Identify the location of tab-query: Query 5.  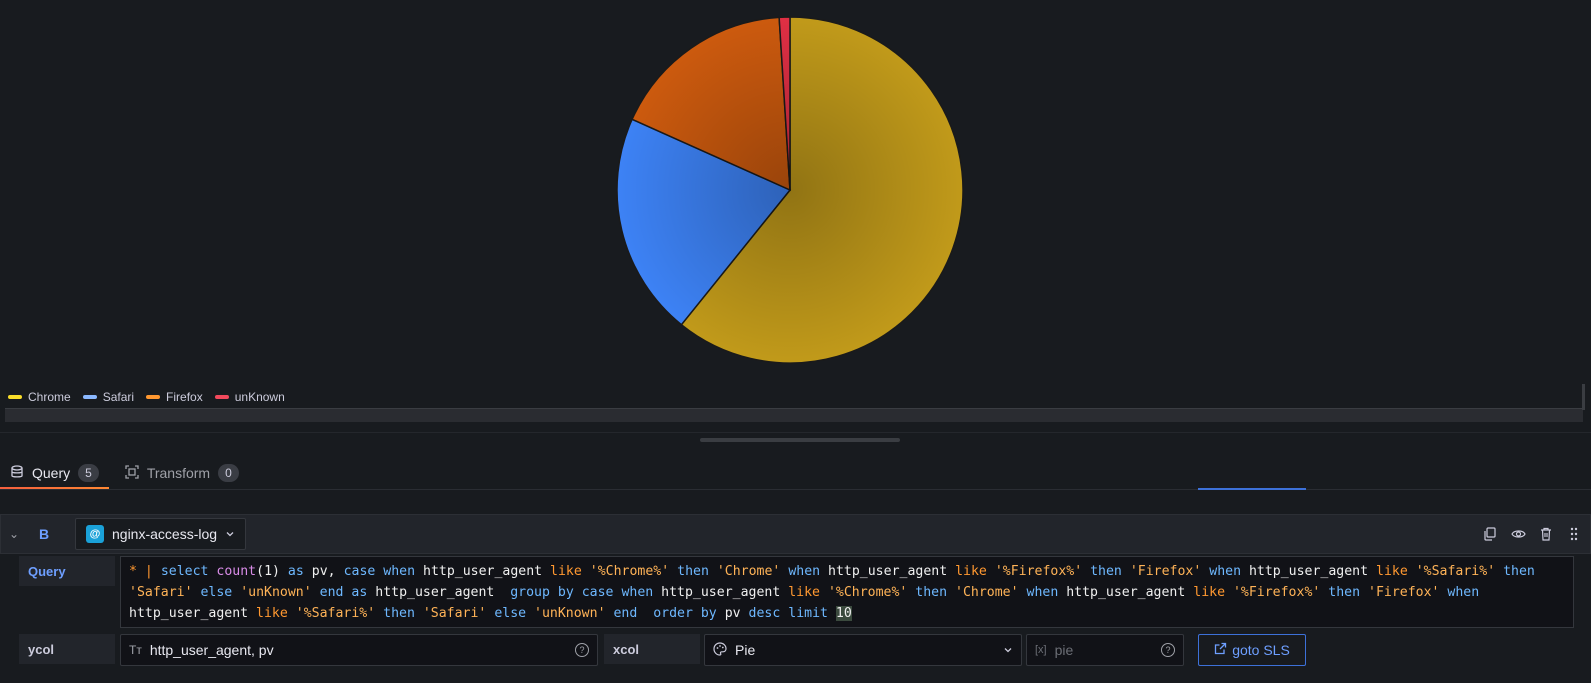
(54, 473).